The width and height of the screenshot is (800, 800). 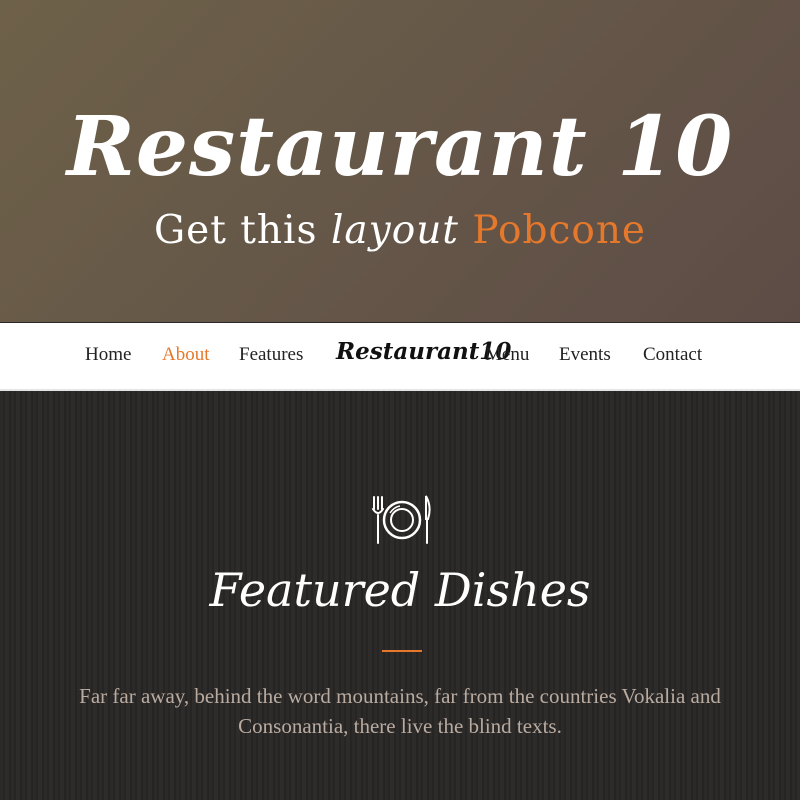 I want to click on nav-about-link: About, so click(x=186, y=355).